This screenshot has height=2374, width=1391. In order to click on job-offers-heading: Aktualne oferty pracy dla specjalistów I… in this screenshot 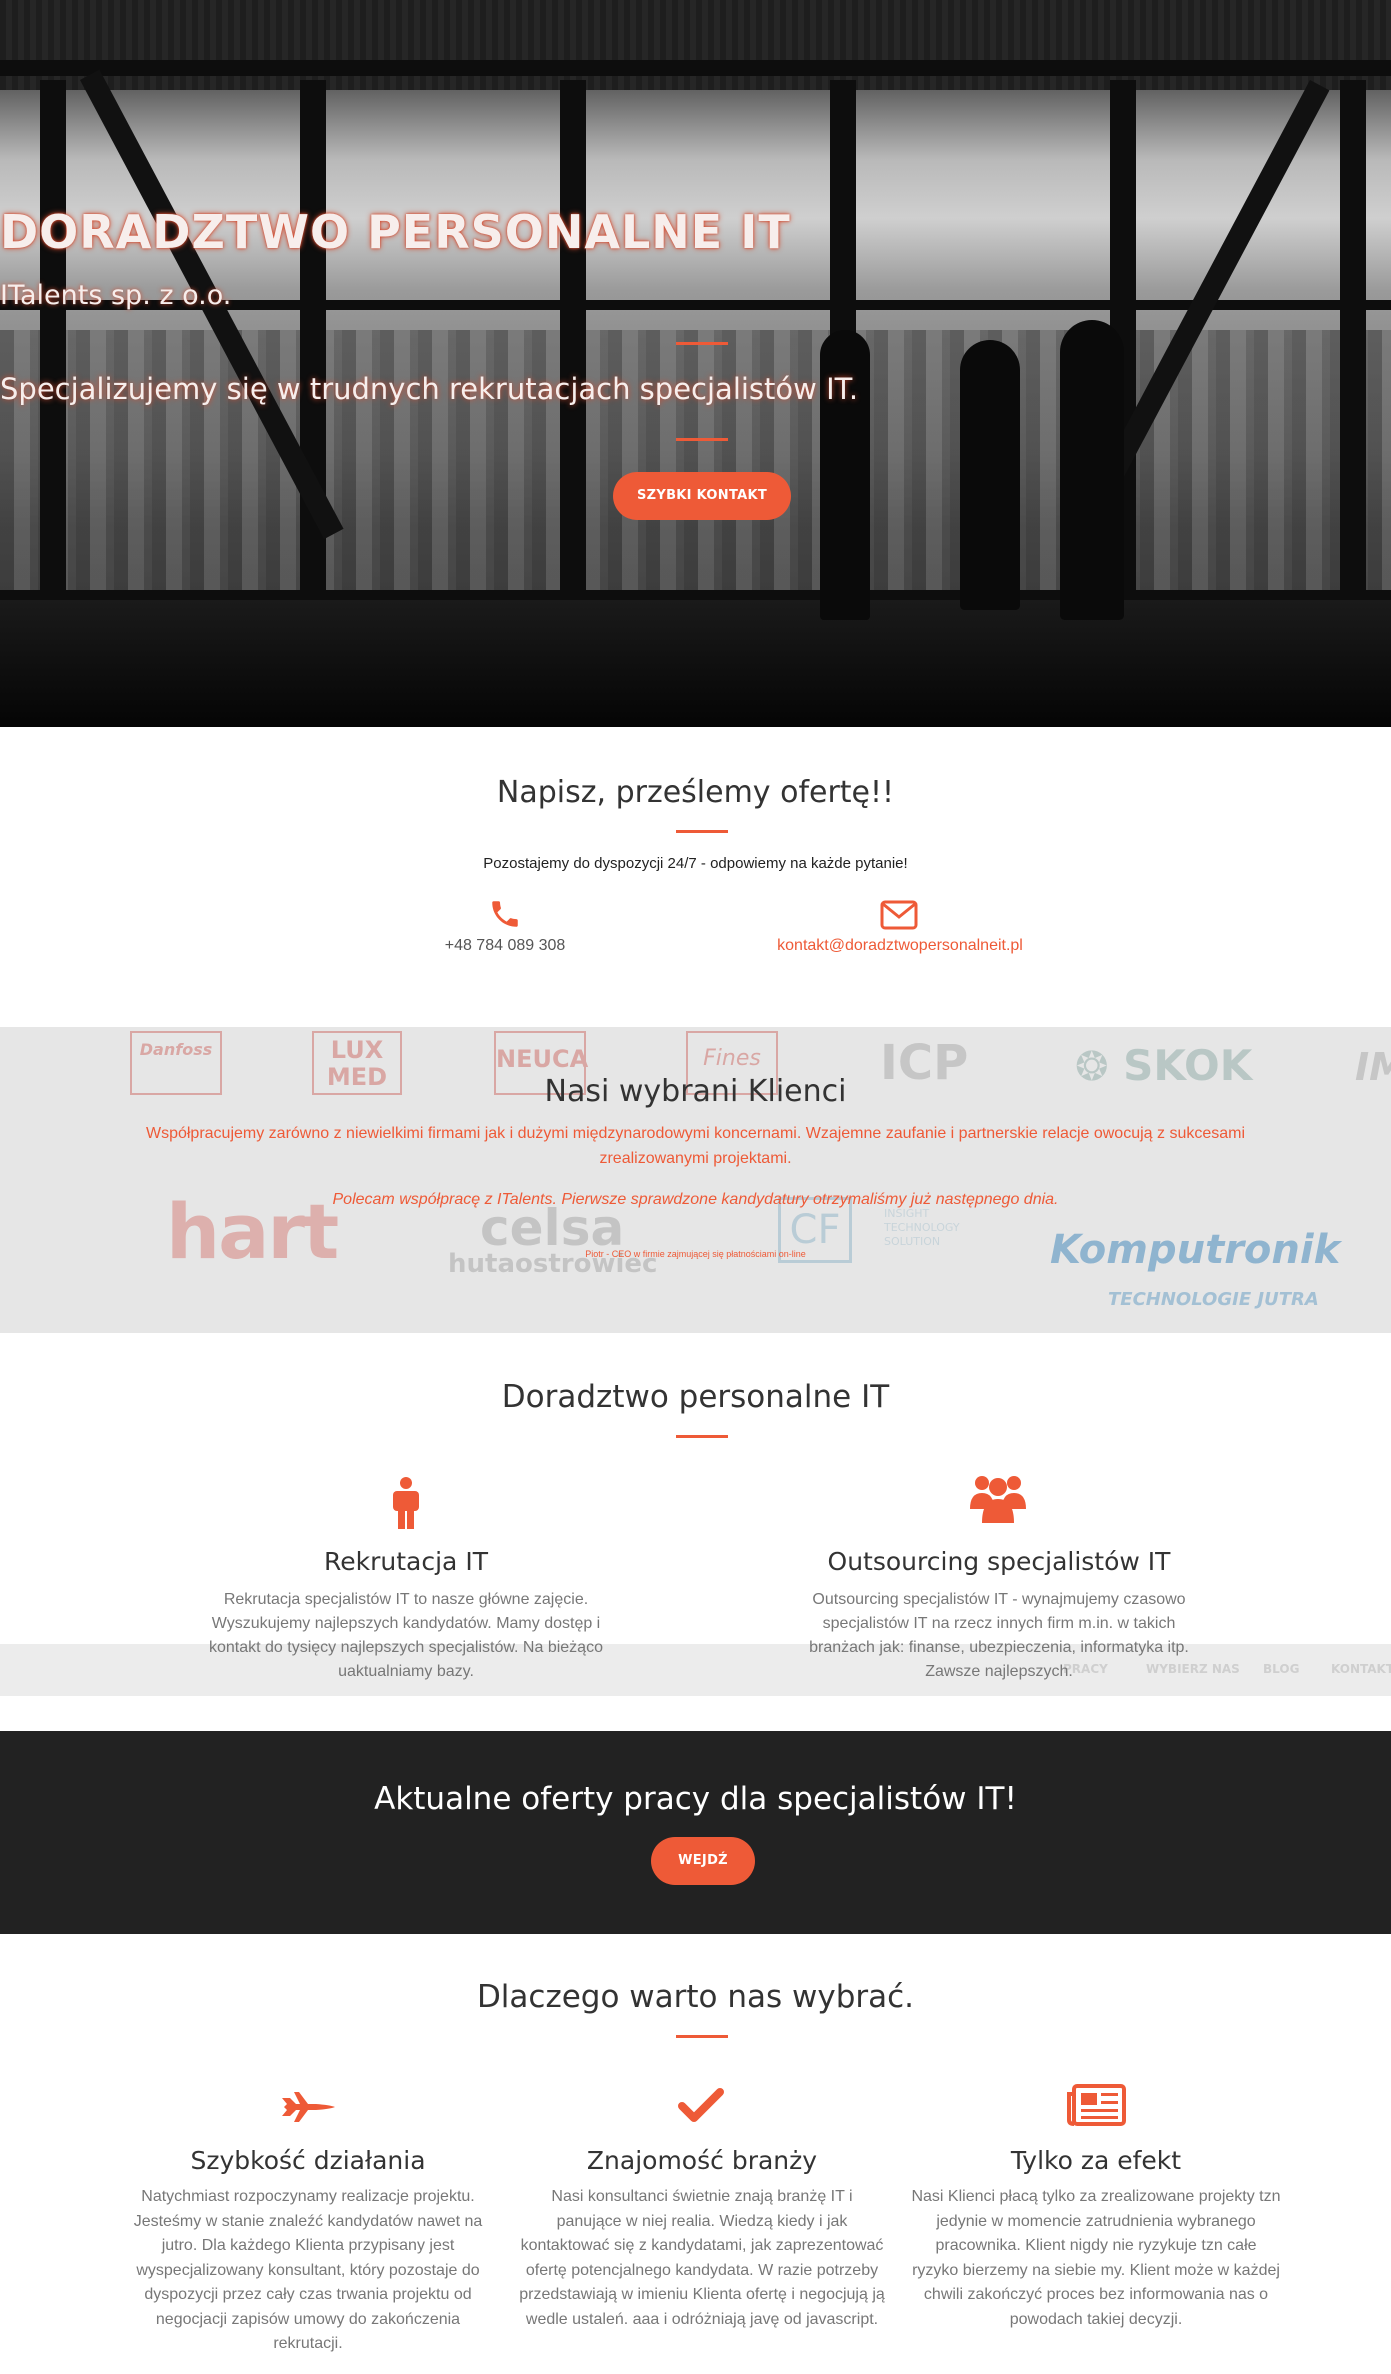, I will do `click(695, 1799)`.